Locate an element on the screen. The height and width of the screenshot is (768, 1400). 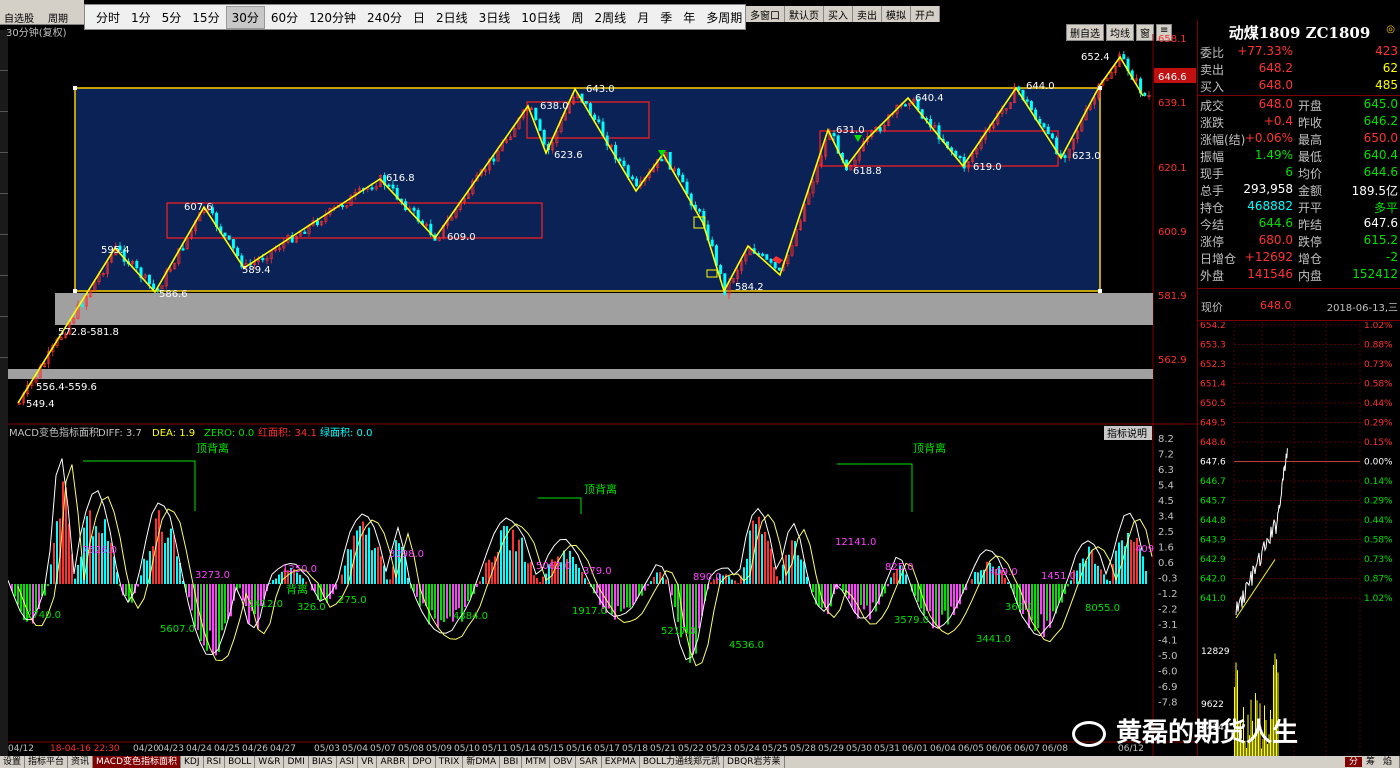
indicator-tab-4: KDJ is located at coordinates (192, 762).